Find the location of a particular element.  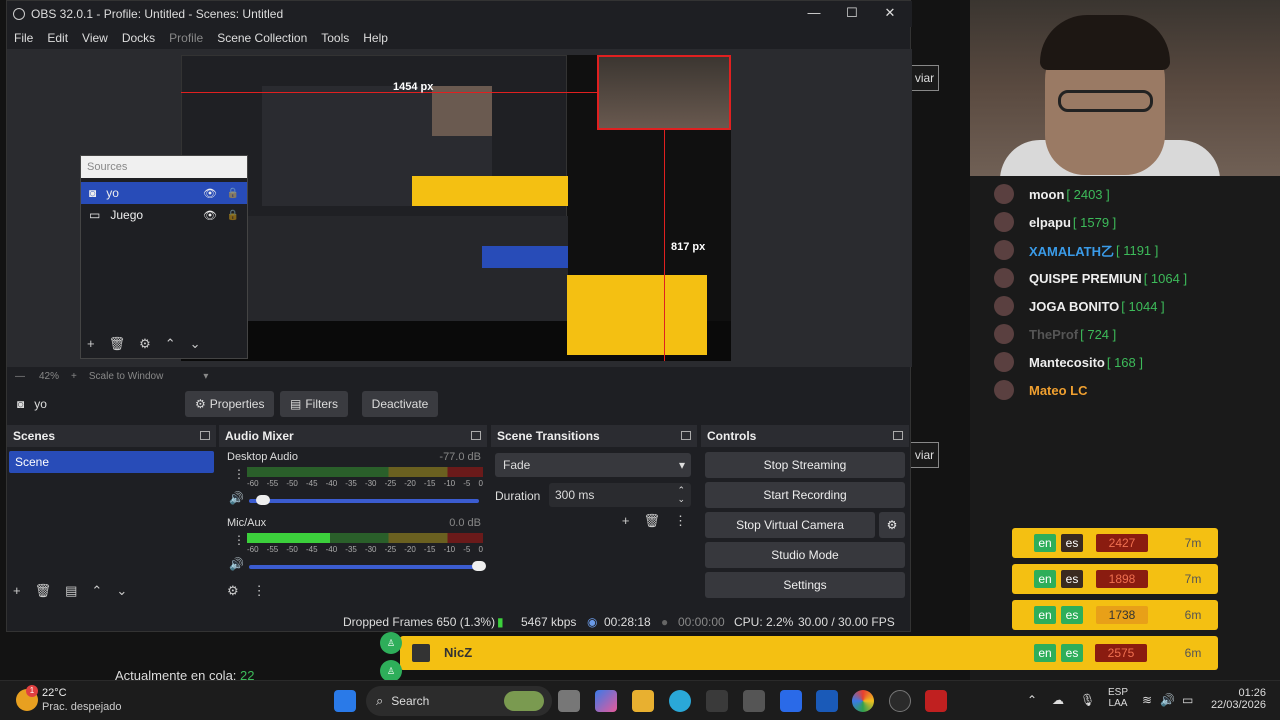

scene-item: Scene is located at coordinates (111, 462).